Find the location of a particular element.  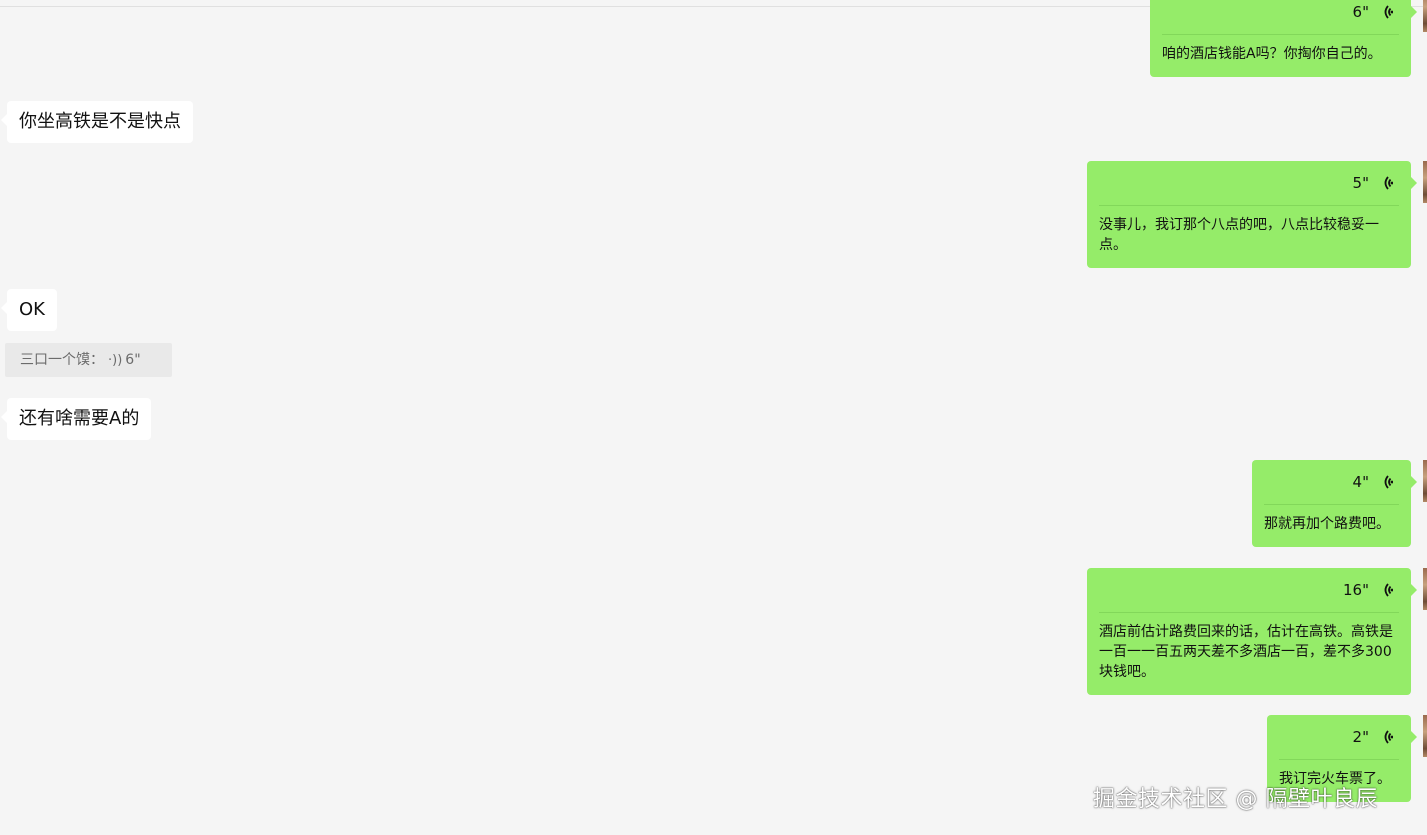

incoming-text-message: 还有啥需要A的 is located at coordinates (76, 419).